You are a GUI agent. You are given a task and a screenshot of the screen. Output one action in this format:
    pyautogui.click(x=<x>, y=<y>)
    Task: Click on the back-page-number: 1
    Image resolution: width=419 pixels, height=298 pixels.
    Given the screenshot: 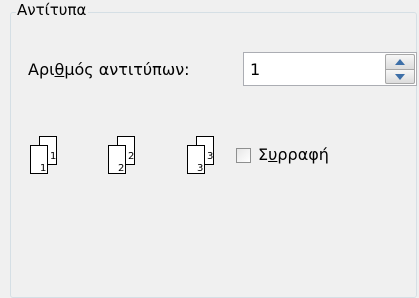 What is the action you would take?
    pyautogui.click(x=53, y=156)
    